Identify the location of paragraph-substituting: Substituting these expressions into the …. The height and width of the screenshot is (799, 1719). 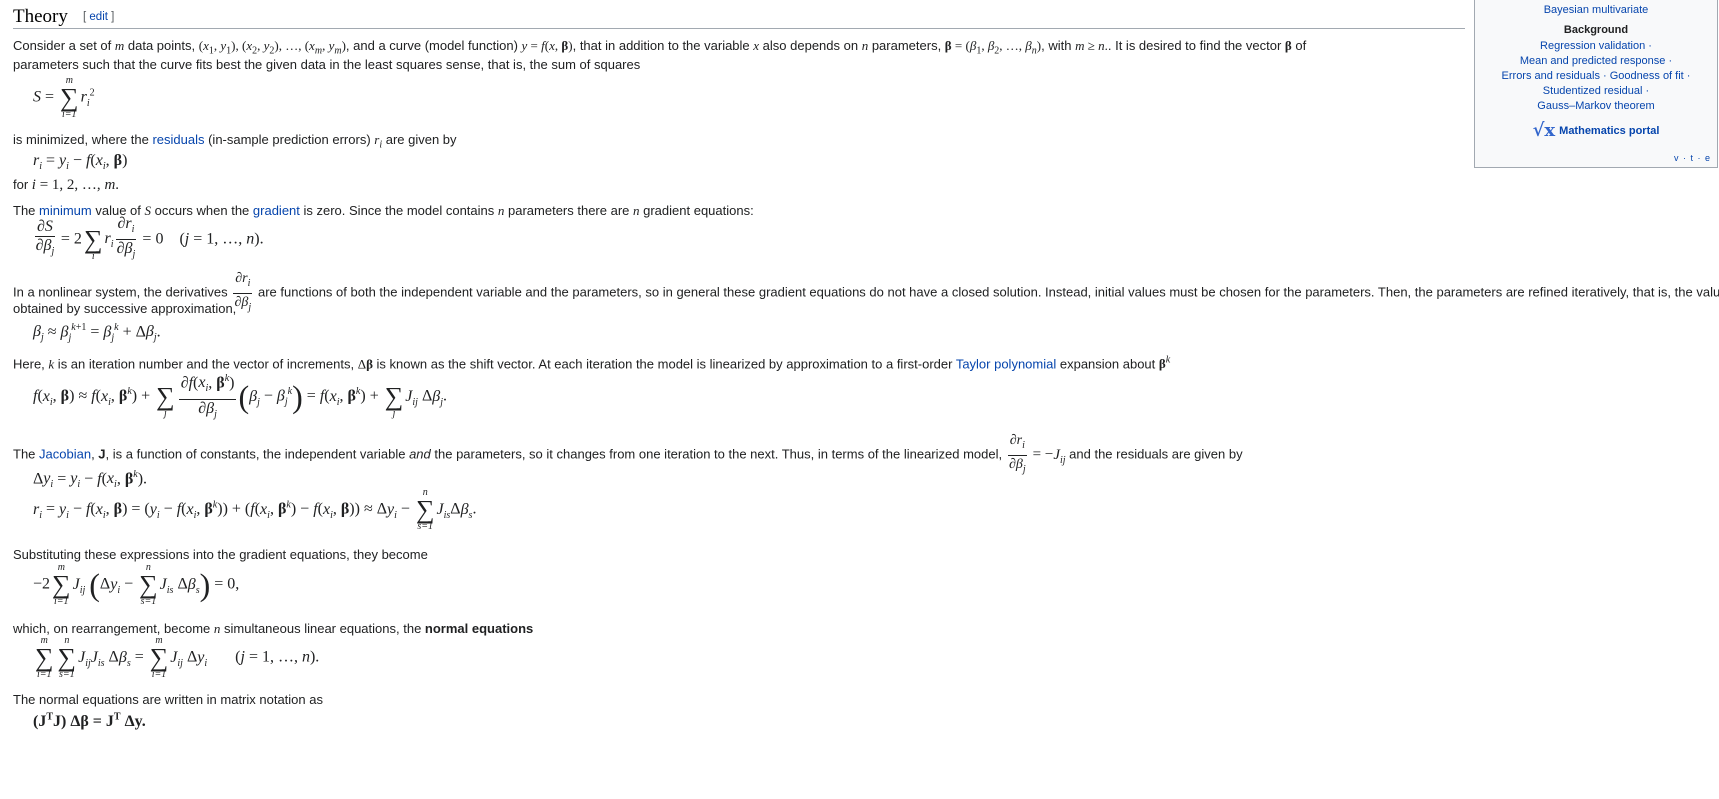
(220, 554).